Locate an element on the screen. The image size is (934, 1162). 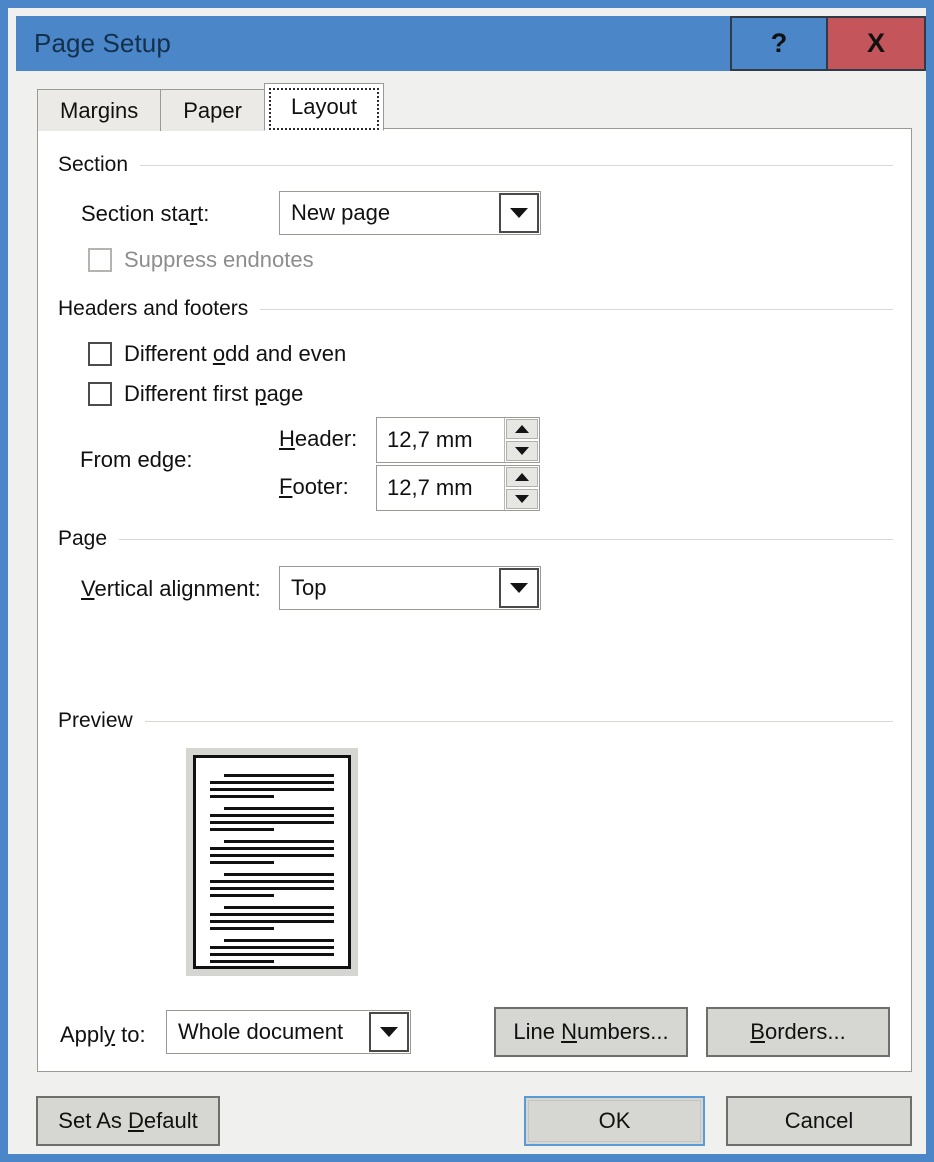
ok-button: OK is located at coordinates (614, 1121).